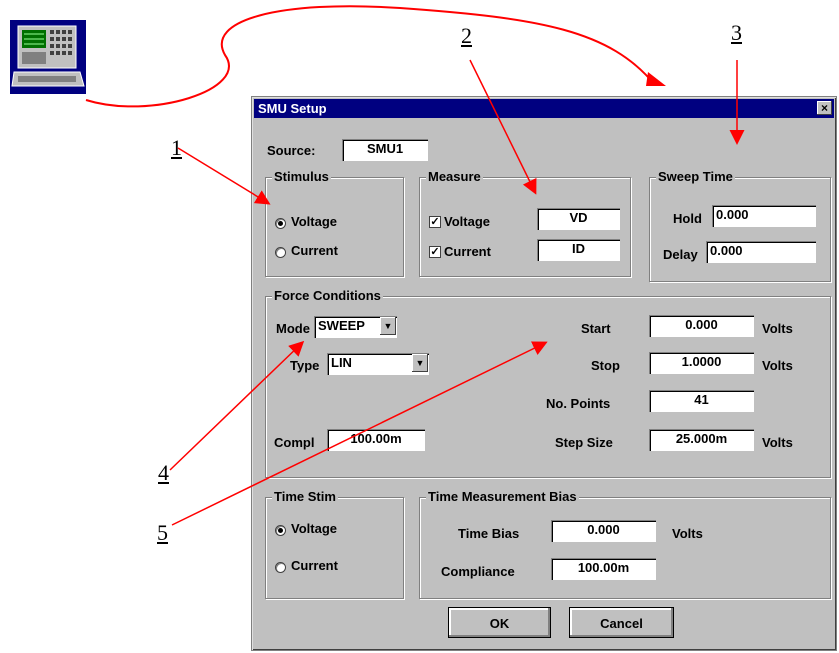  I want to click on measure-voltage-field: VD, so click(578, 219).